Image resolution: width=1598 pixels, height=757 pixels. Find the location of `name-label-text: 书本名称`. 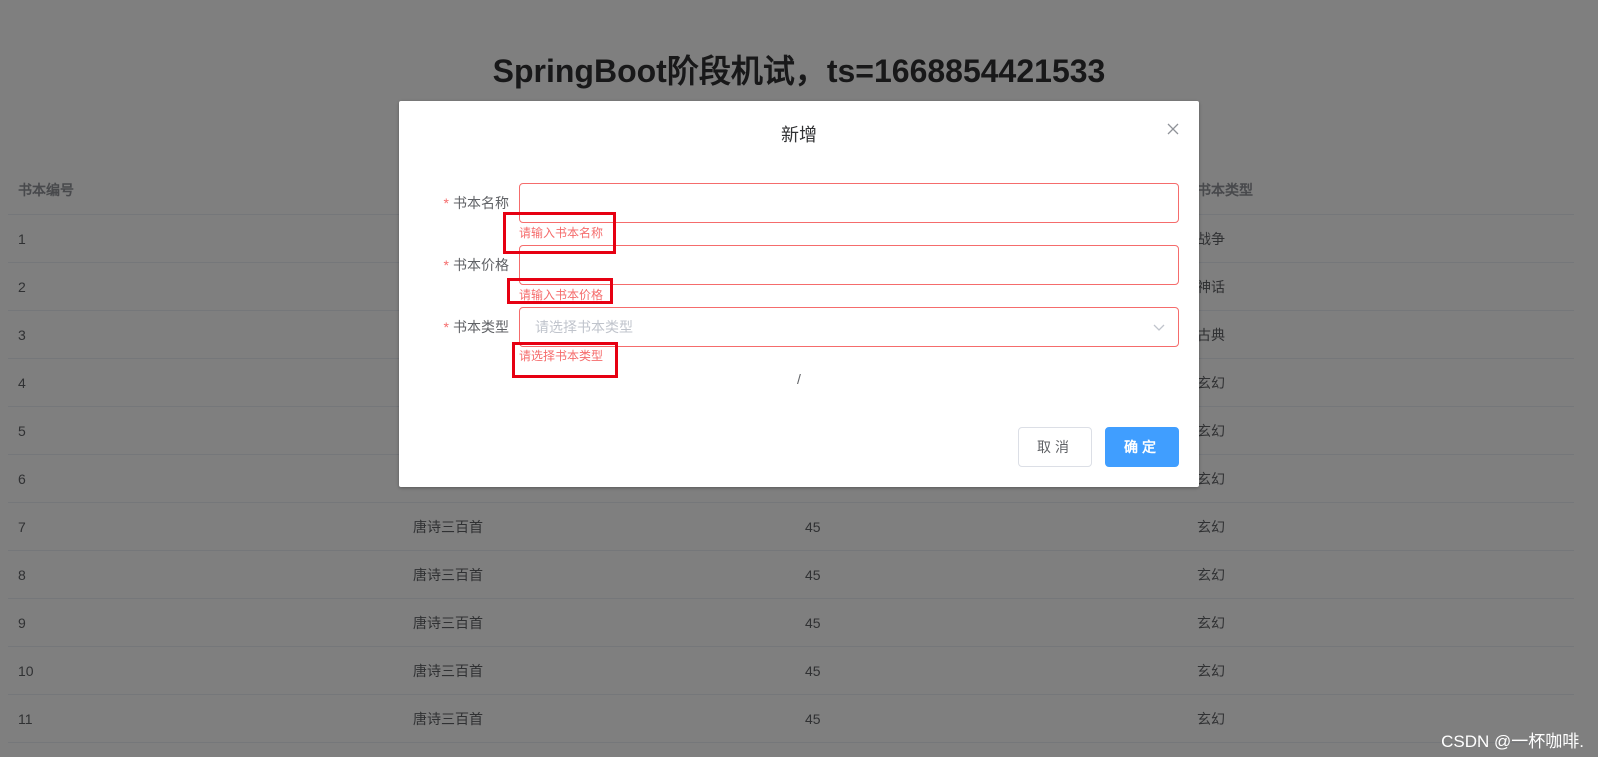

name-label-text: 书本名称 is located at coordinates (481, 203).